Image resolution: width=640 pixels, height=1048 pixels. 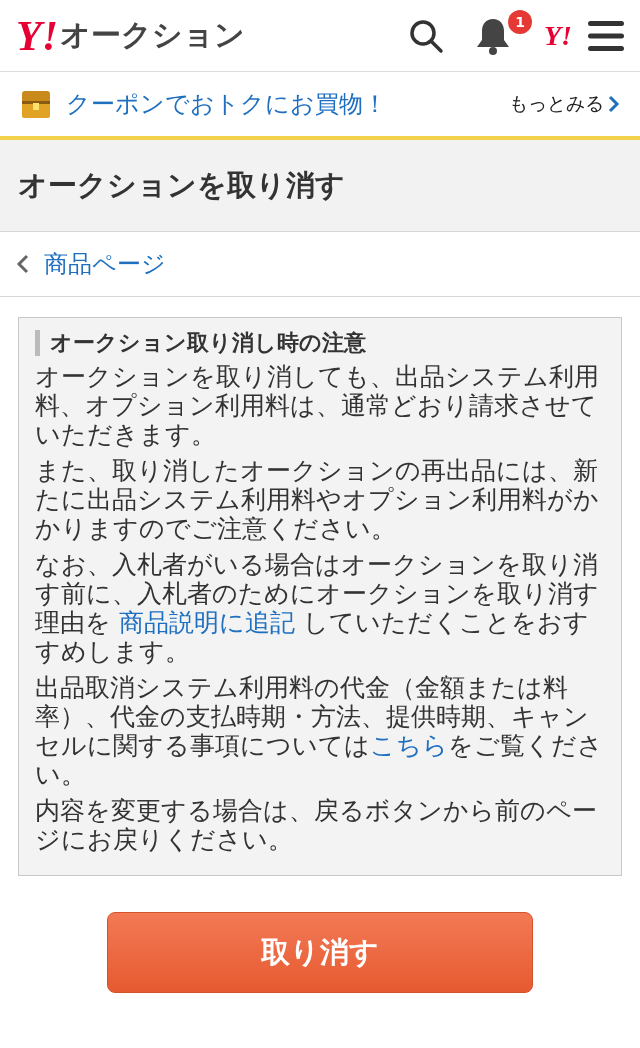 I want to click on menu-icon, so click(x=606, y=35).